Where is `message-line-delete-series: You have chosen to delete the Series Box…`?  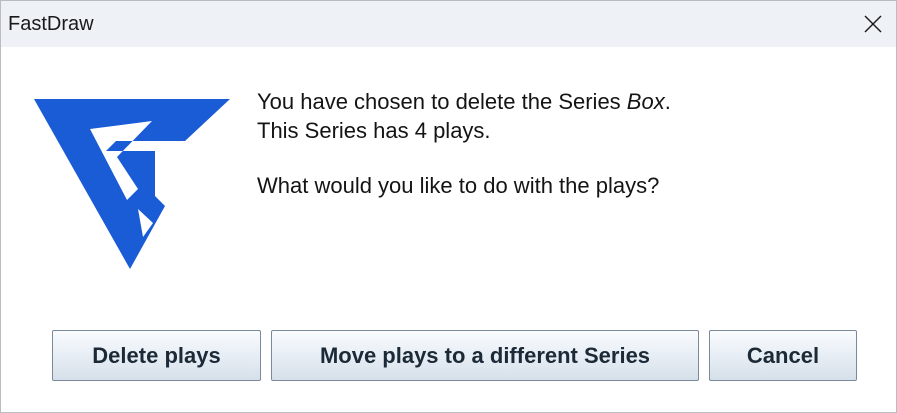 message-line-delete-series: You have chosen to delete the Series Box… is located at coordinates (464, 101).